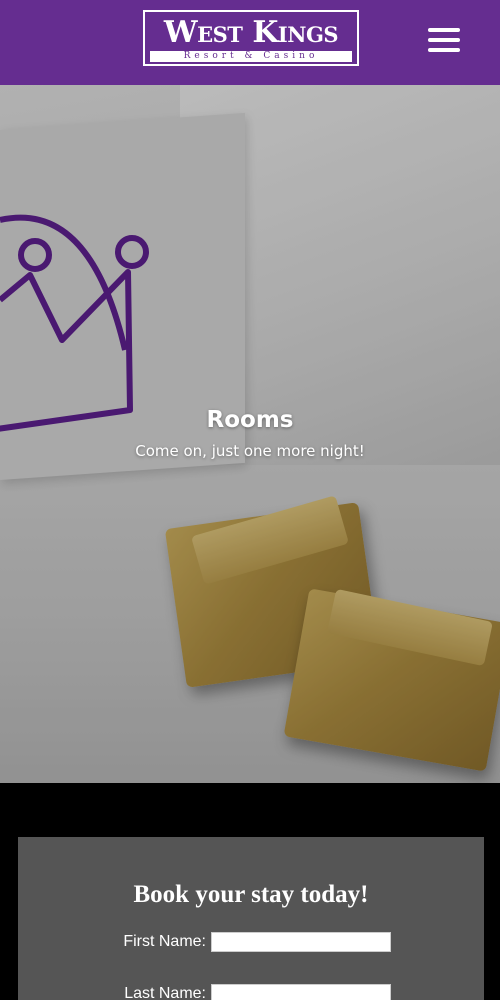  I want to click on menu-bar-bottom, so click(444, 50).